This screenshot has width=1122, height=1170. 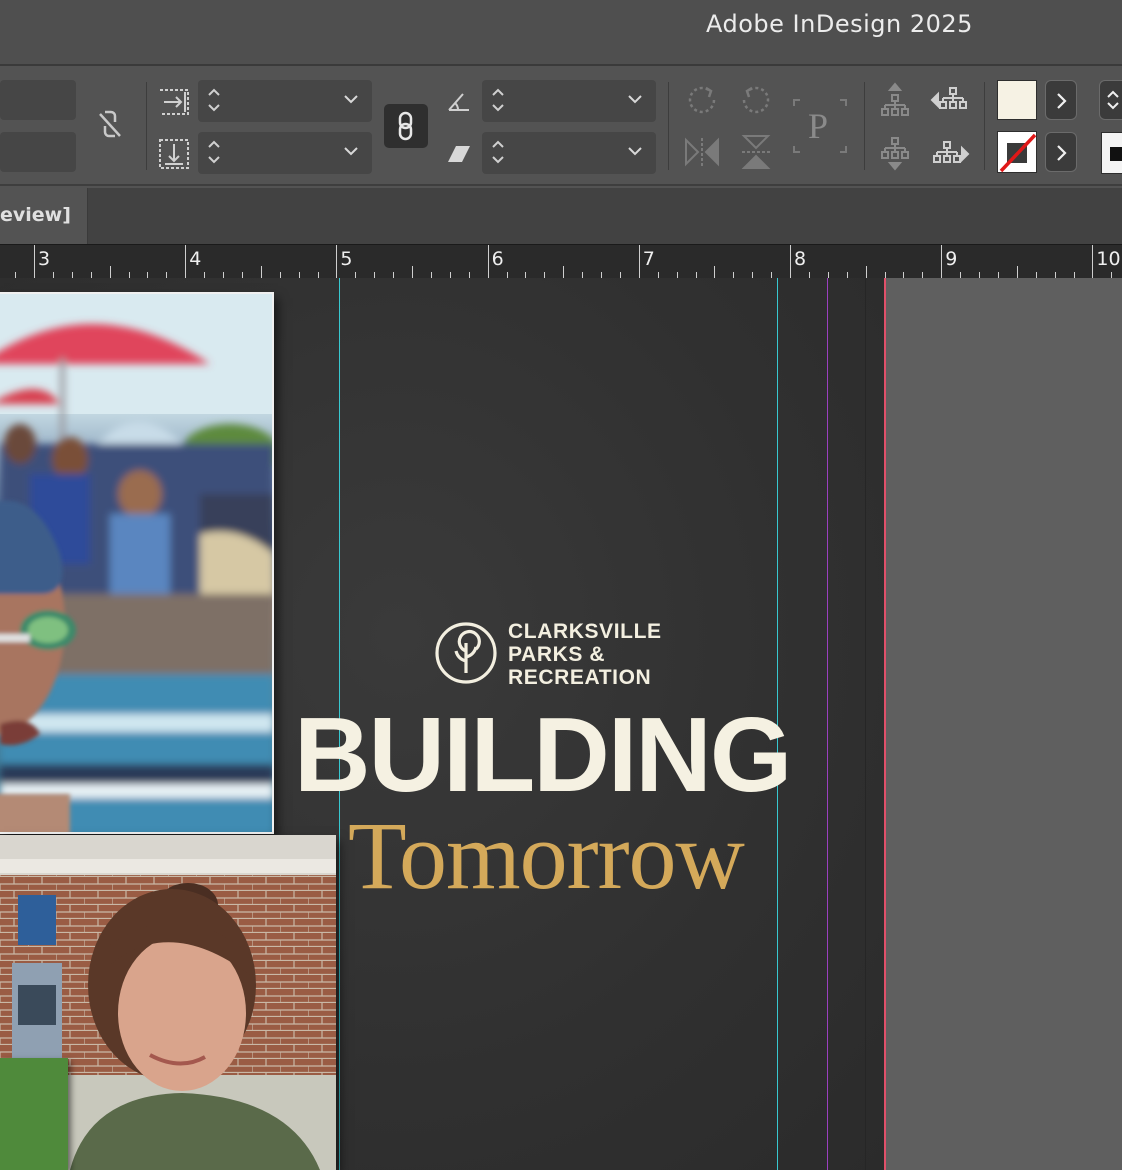 I want to click on constrain-link-icon, so click(x=405, y=126).